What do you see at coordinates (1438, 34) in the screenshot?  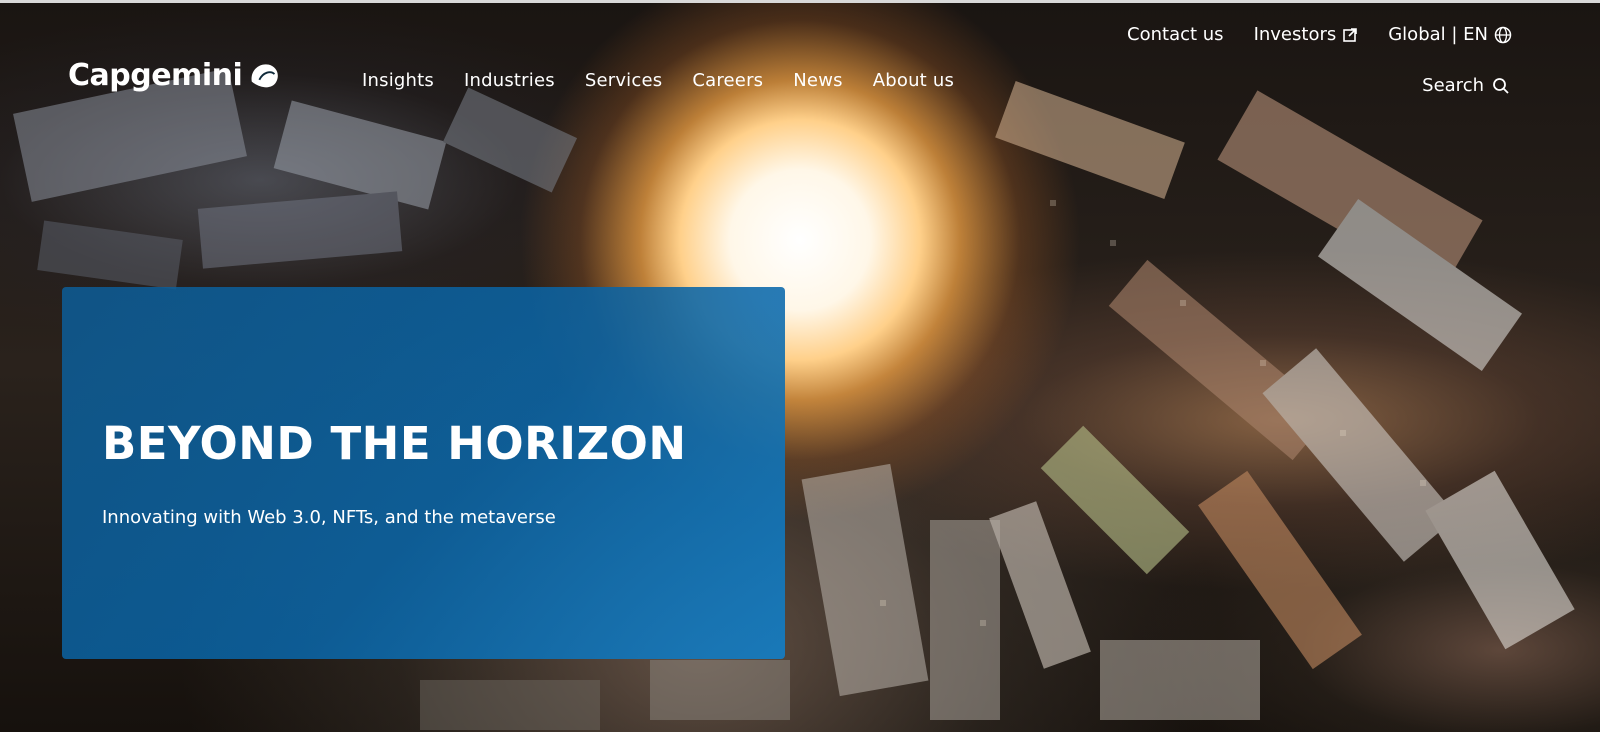 I see `locale-label: Global | EN` at bounding box center [1438, 34].